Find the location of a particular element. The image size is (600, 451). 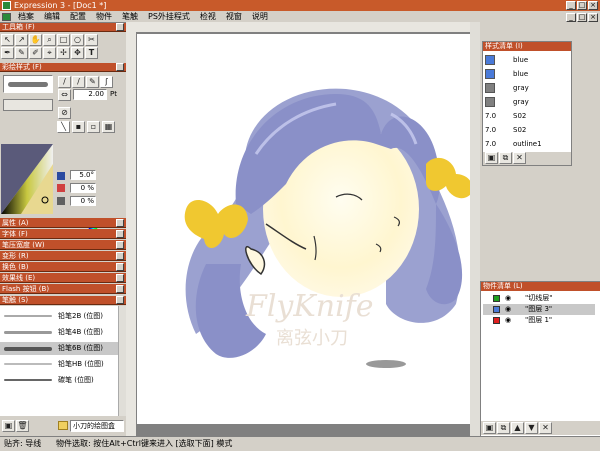

text-tool-icon: T is located at coordinates (91, 53).